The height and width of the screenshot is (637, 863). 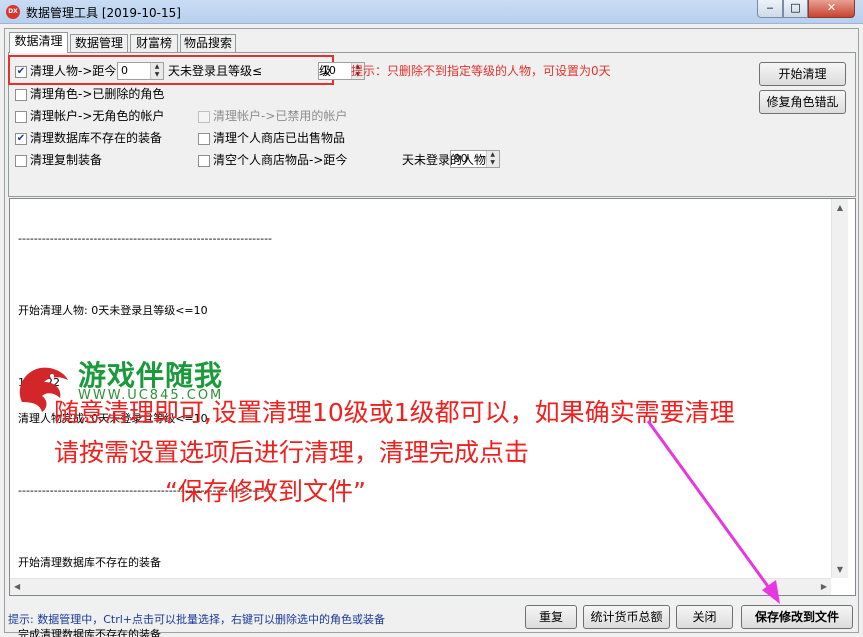 I want to click on shop-days-suffix: 天未登录的人物, so click(x=444, y=160).